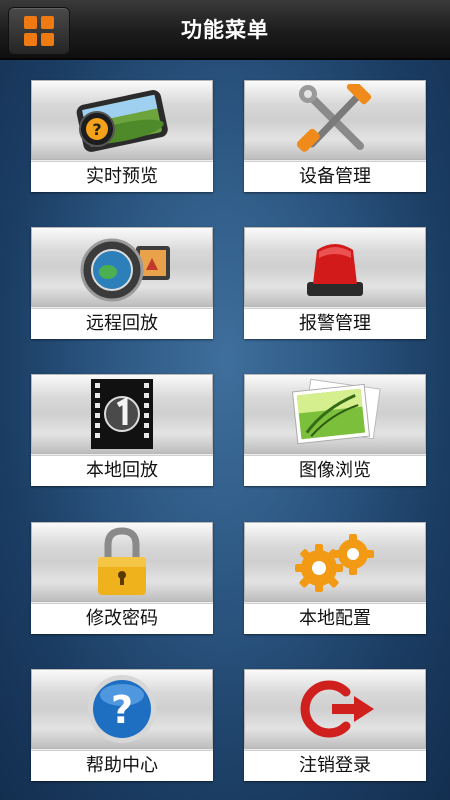 Image resolution: width=450 pixels, height=800 pixels. Describe the element at coordinates (122, 765) in the screenshot. I see `tile-label: 帮助中心` at that location.